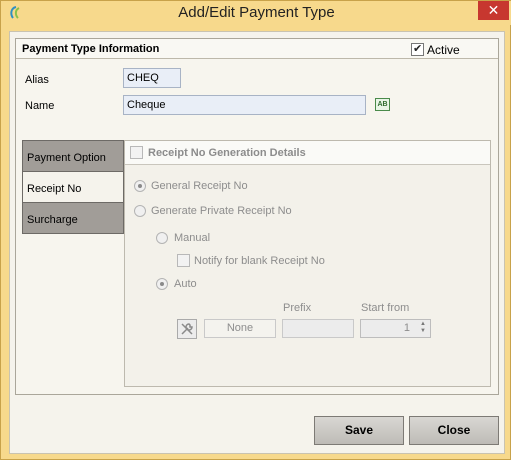 The height and width of the screenshot is (460, 511). I want to click on group-header: Payment Type Information Active, so click(257, 49).